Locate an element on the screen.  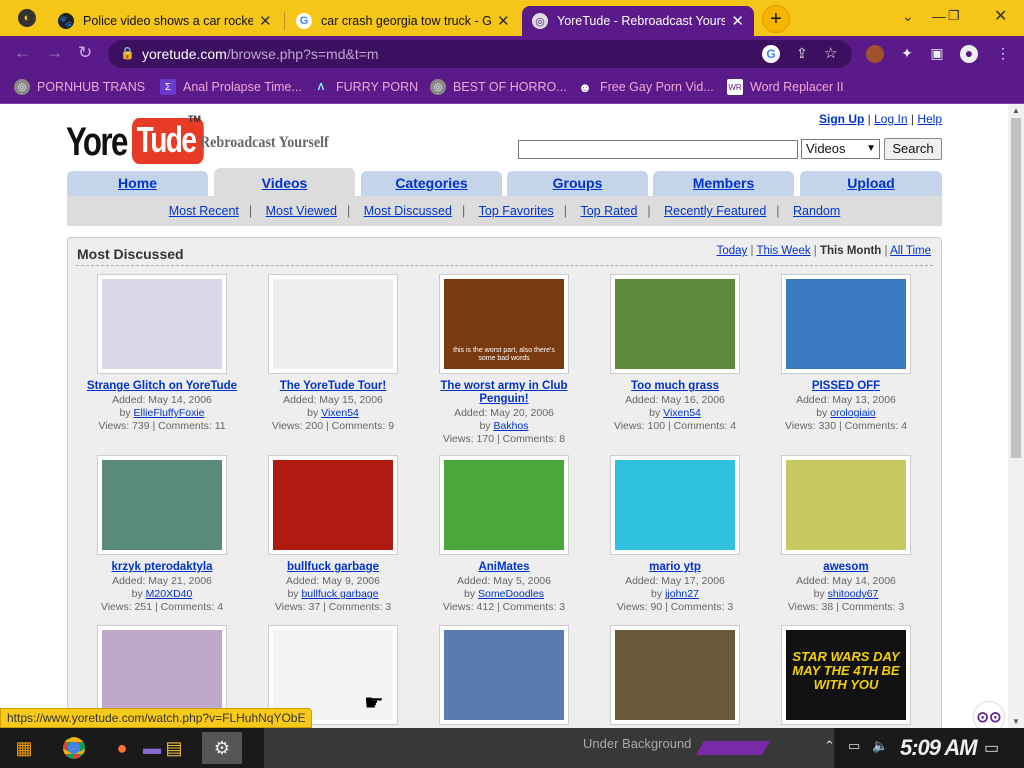
uploader-link: SomeDoodles is located at coordinates (511, 594).